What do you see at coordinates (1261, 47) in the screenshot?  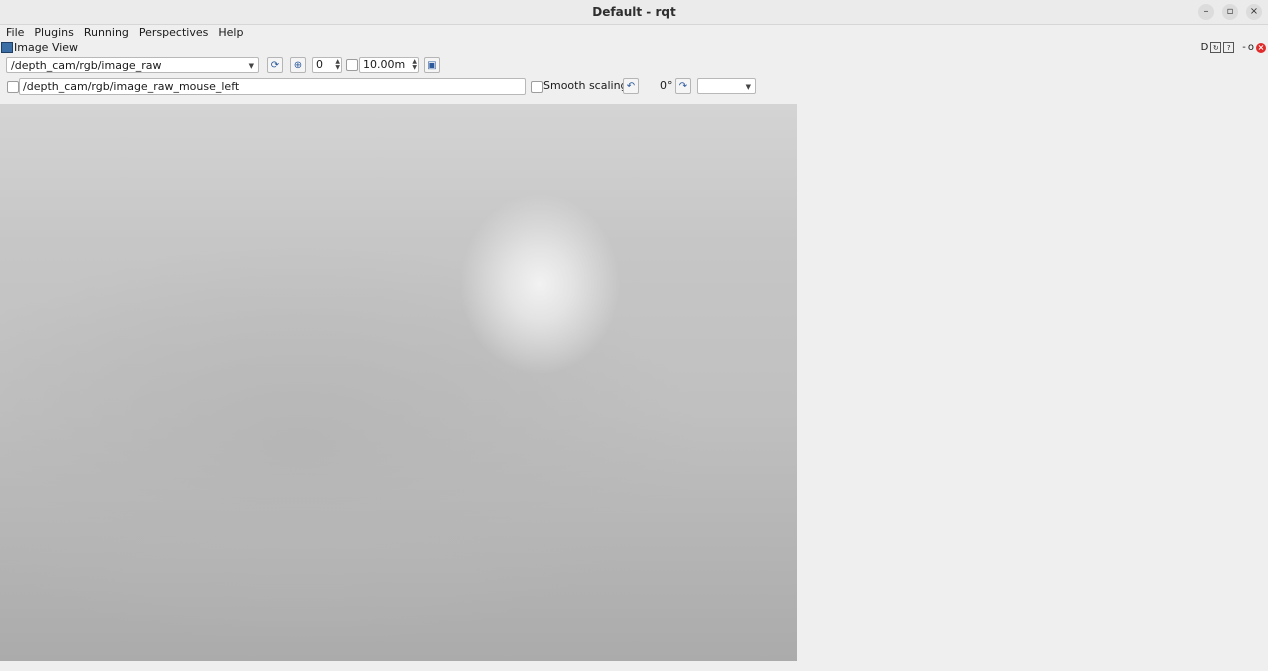 I see `close-plugin-icon: ×` at bounding box center [1261, 47].